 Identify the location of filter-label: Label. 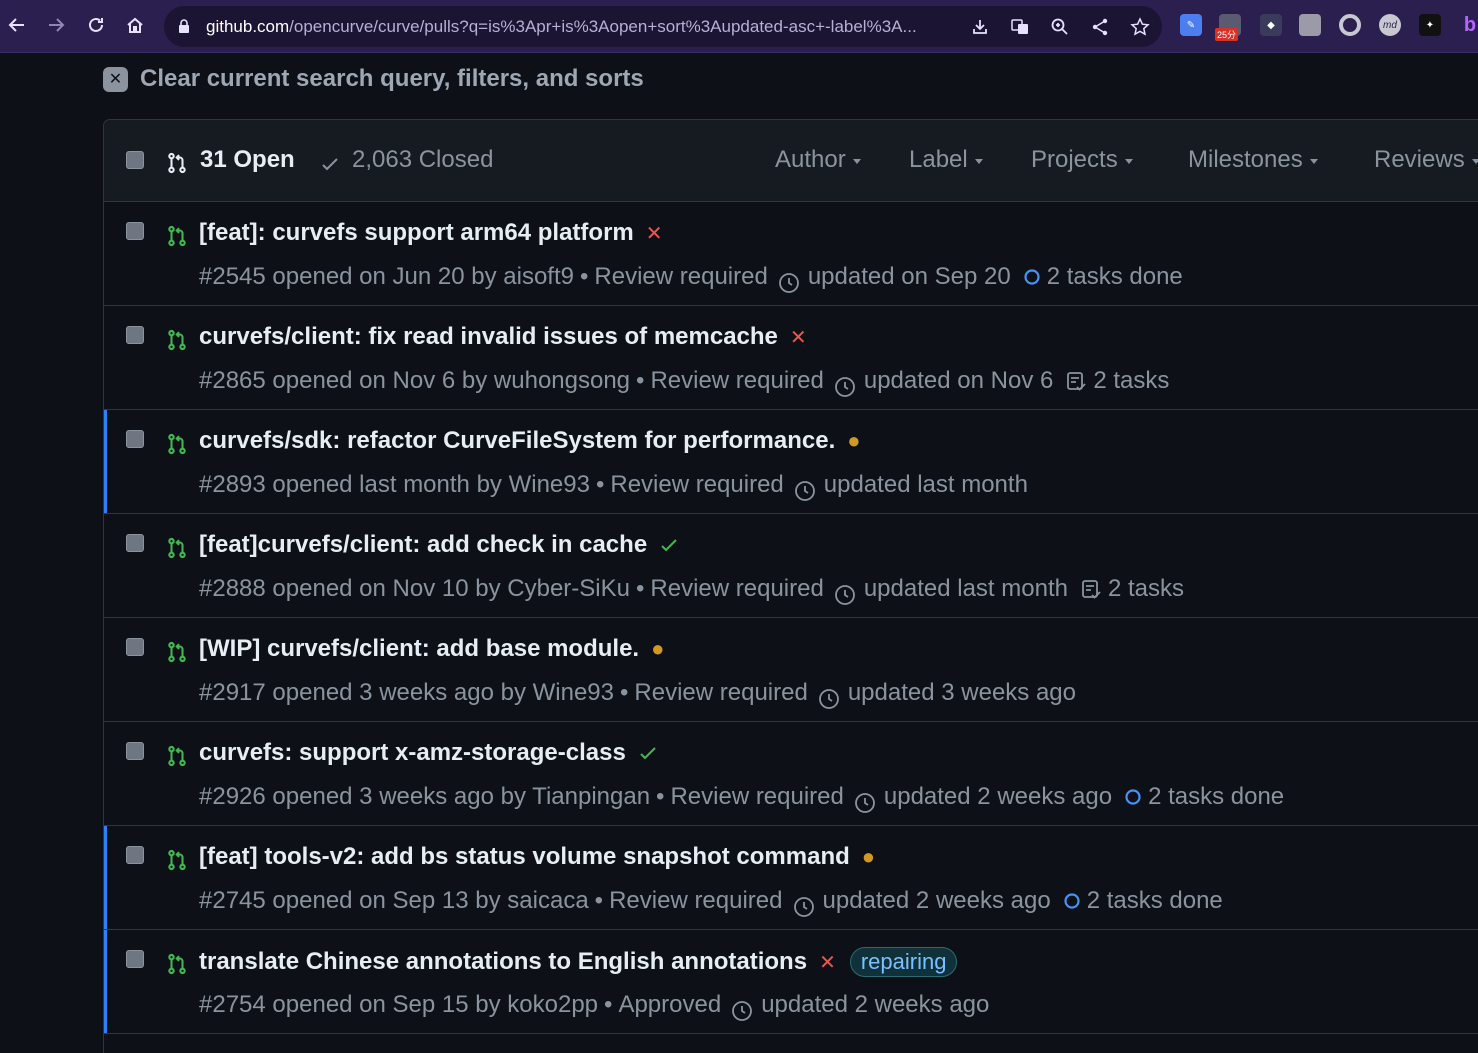
(946, 160).